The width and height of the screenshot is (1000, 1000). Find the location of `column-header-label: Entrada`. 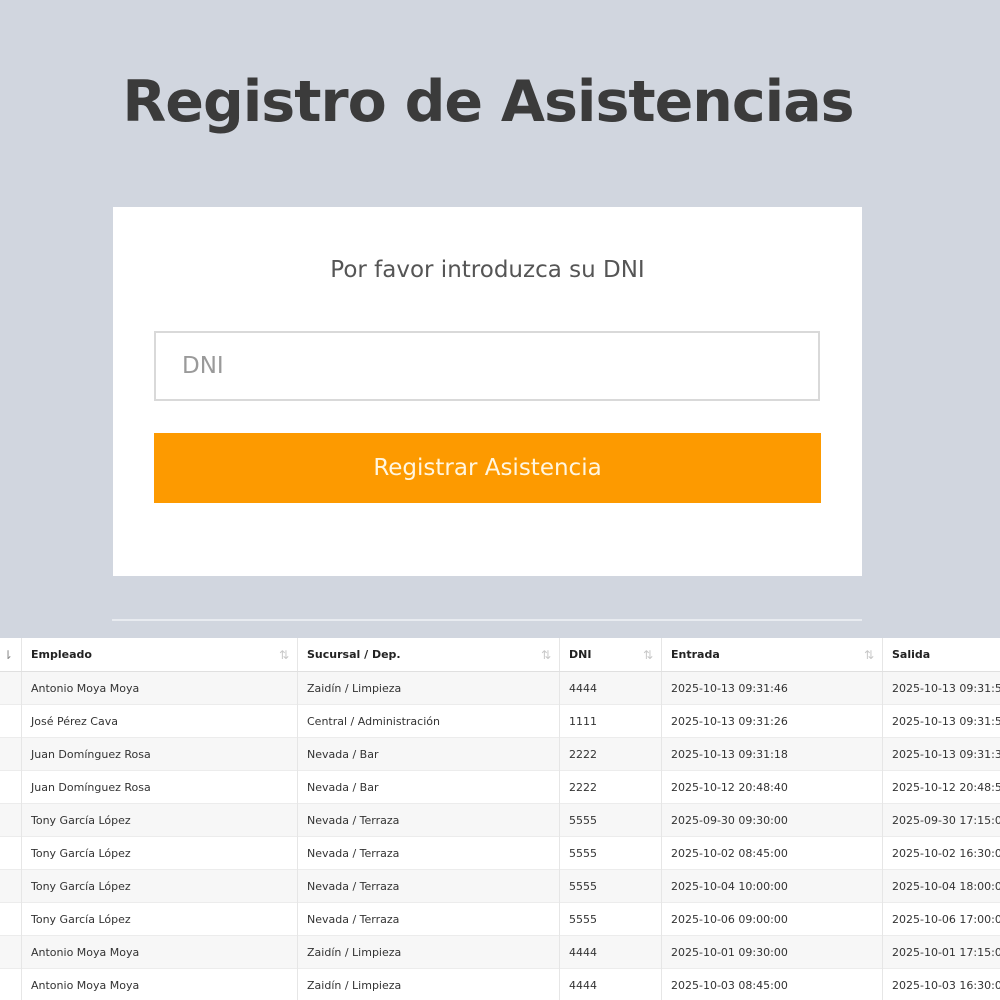

column-header-label: Entrada is located at coordinates (695, 654).